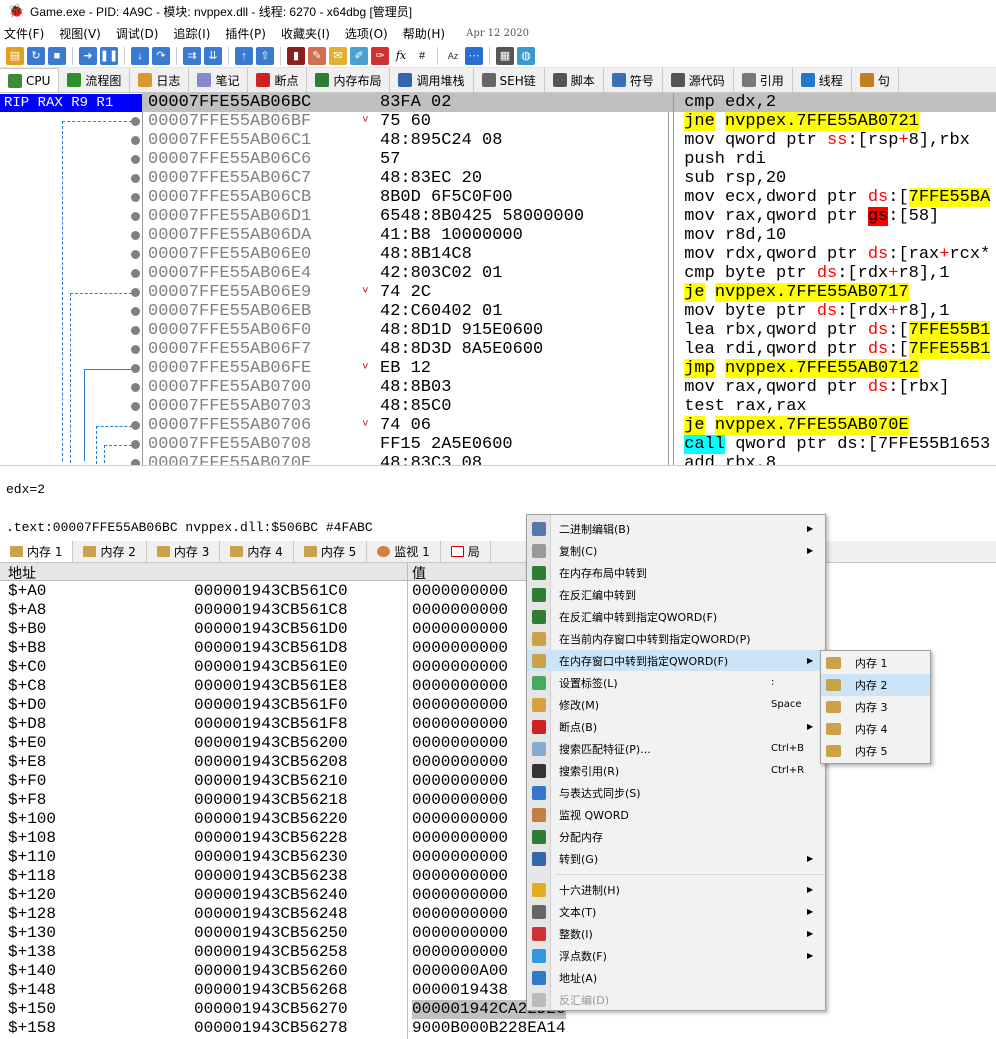 The width and height of the screenshot is (996, 1039). I want to click on dump-row: $+148 000001943CB56268 0000019438, so click(300, 990).